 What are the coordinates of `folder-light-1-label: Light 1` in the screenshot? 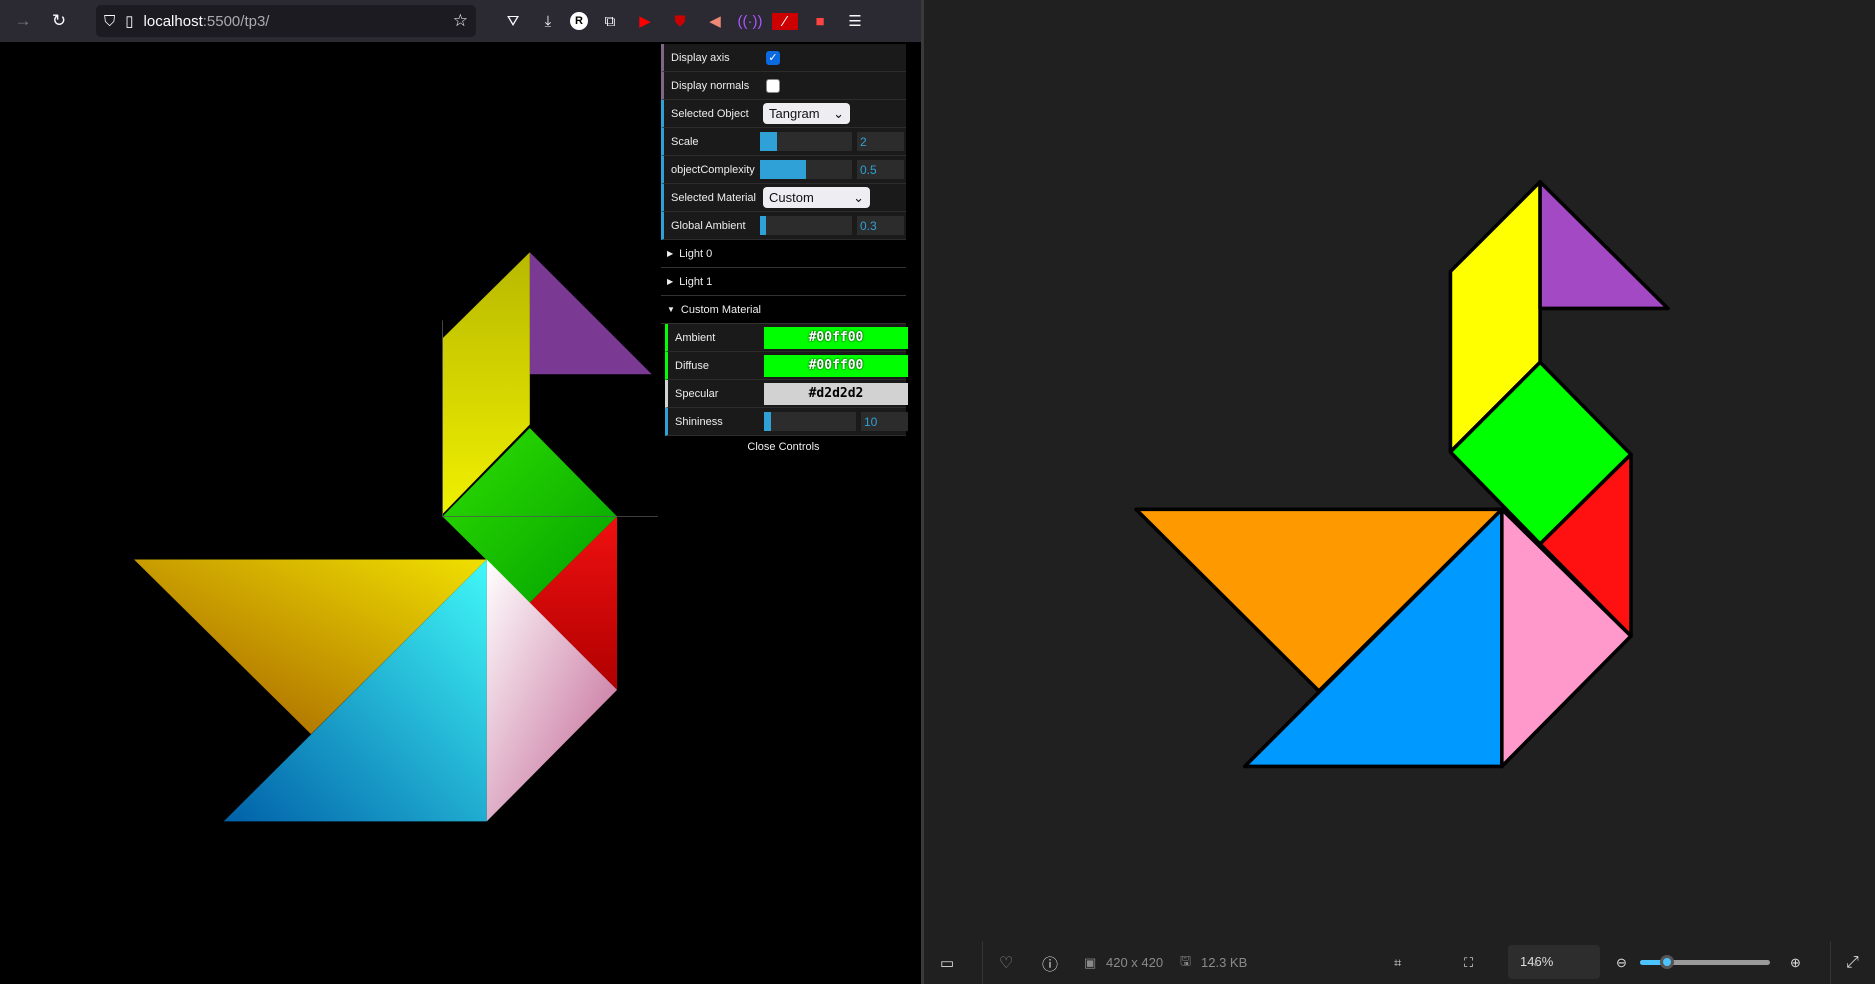 It's located at (696, 281).